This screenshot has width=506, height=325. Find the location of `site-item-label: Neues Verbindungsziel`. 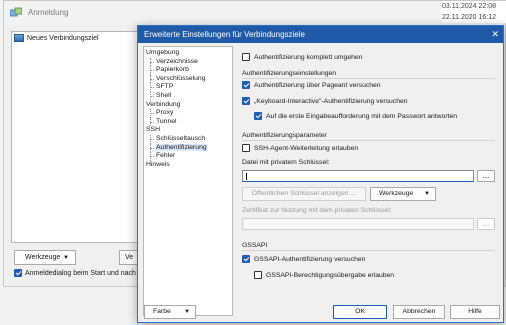

site-item-label: Neues Verbindungsziel is located at coordinates (63, 38).